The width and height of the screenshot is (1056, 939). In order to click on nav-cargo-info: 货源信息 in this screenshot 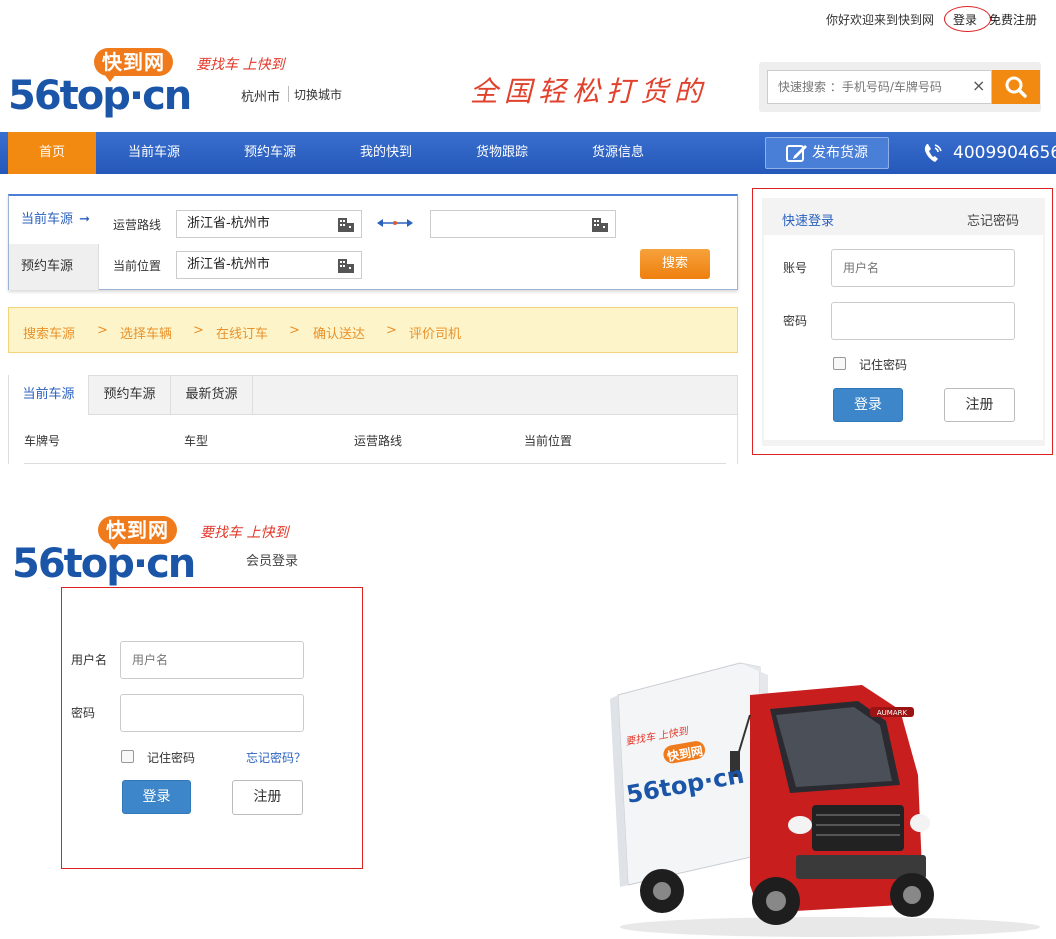, I will do `click(618, 153)`.